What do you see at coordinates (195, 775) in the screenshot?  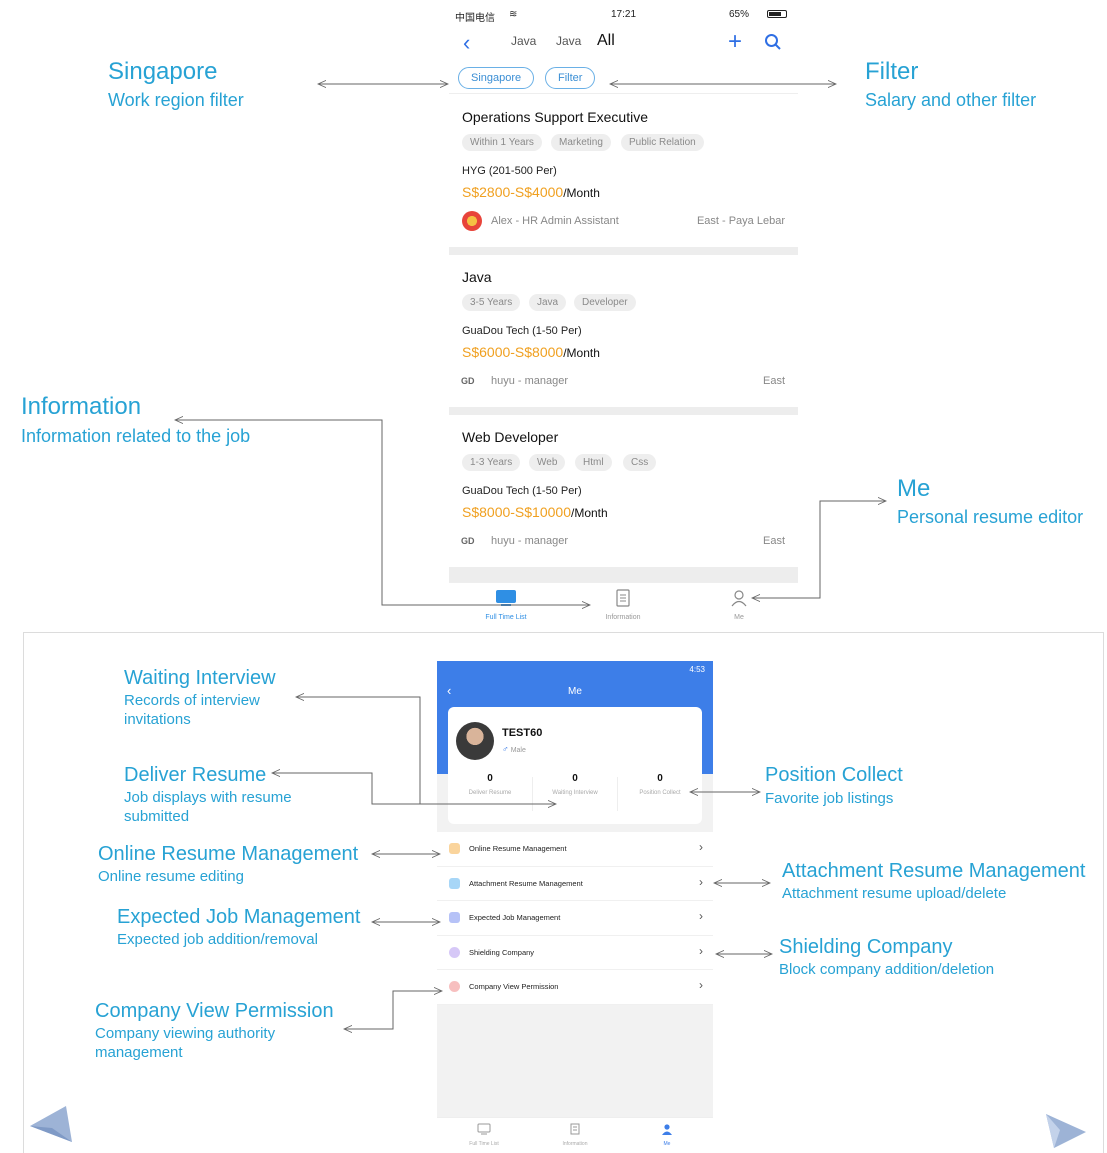 I see `annotation-title: Deliver Resume` at bounding box center [195, 775].